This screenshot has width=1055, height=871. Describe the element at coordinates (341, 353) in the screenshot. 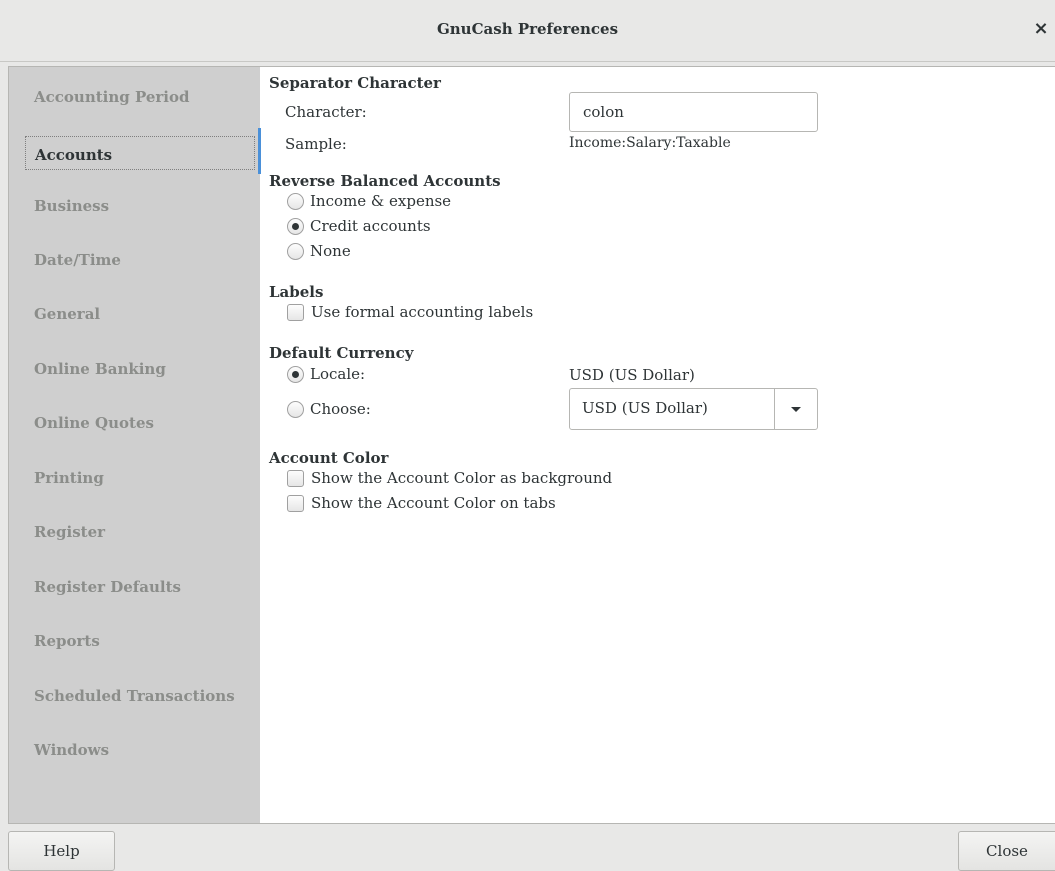

I see `currency-heading: Default Currency` at that location.